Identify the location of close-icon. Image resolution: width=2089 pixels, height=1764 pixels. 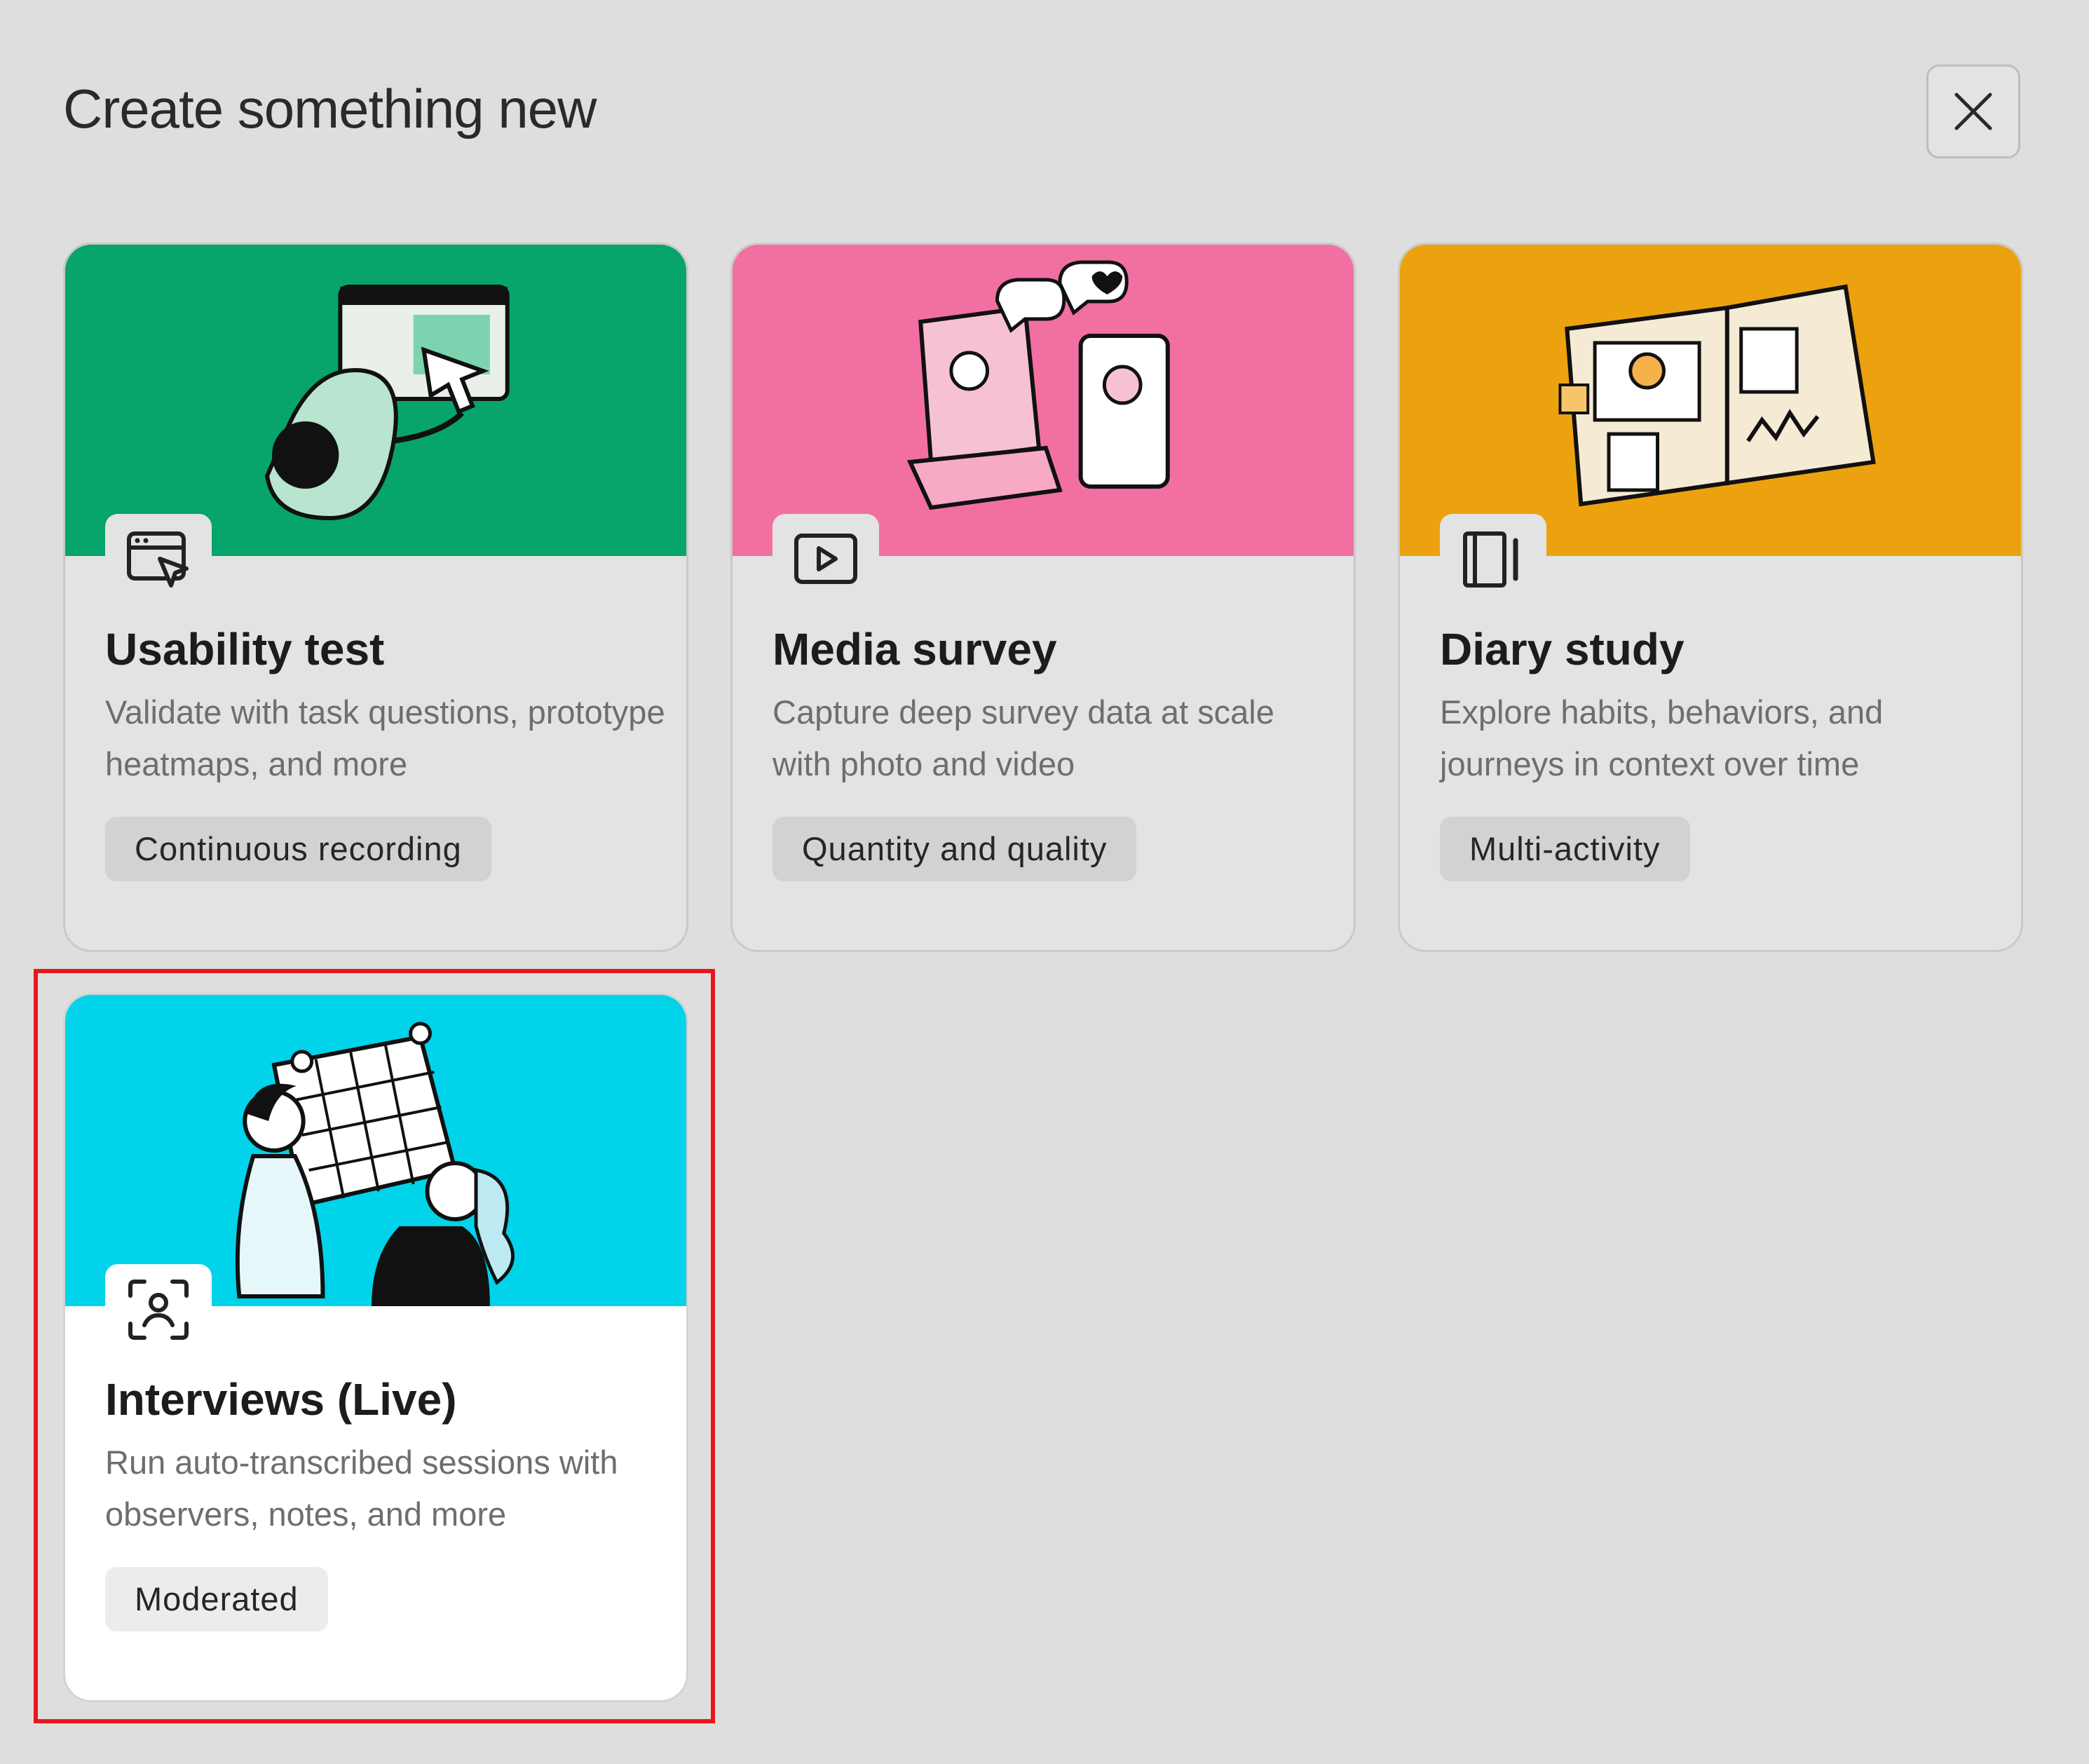
(1973, 112).